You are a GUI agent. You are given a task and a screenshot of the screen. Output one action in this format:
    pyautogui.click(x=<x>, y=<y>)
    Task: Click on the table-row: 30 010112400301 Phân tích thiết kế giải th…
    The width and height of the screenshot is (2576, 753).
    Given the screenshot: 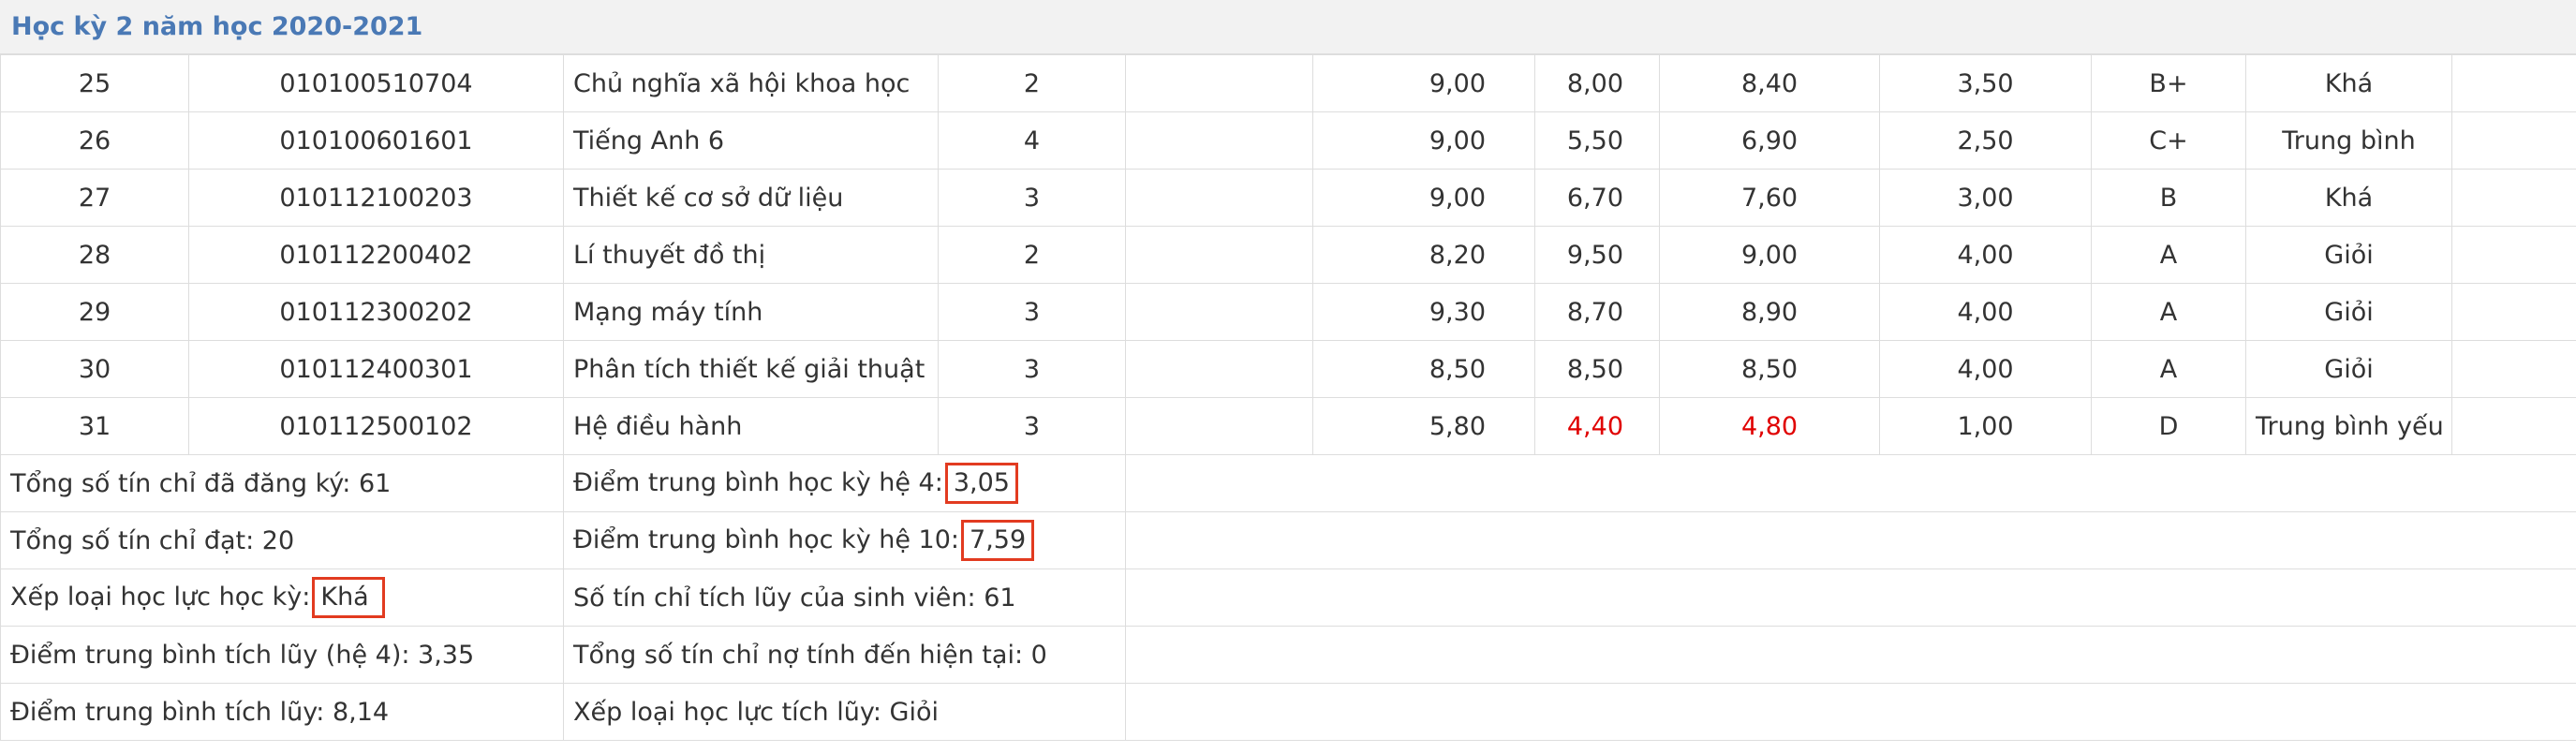 What is the action you would take?
    pyautogui.click(x=1288, y=369)
    